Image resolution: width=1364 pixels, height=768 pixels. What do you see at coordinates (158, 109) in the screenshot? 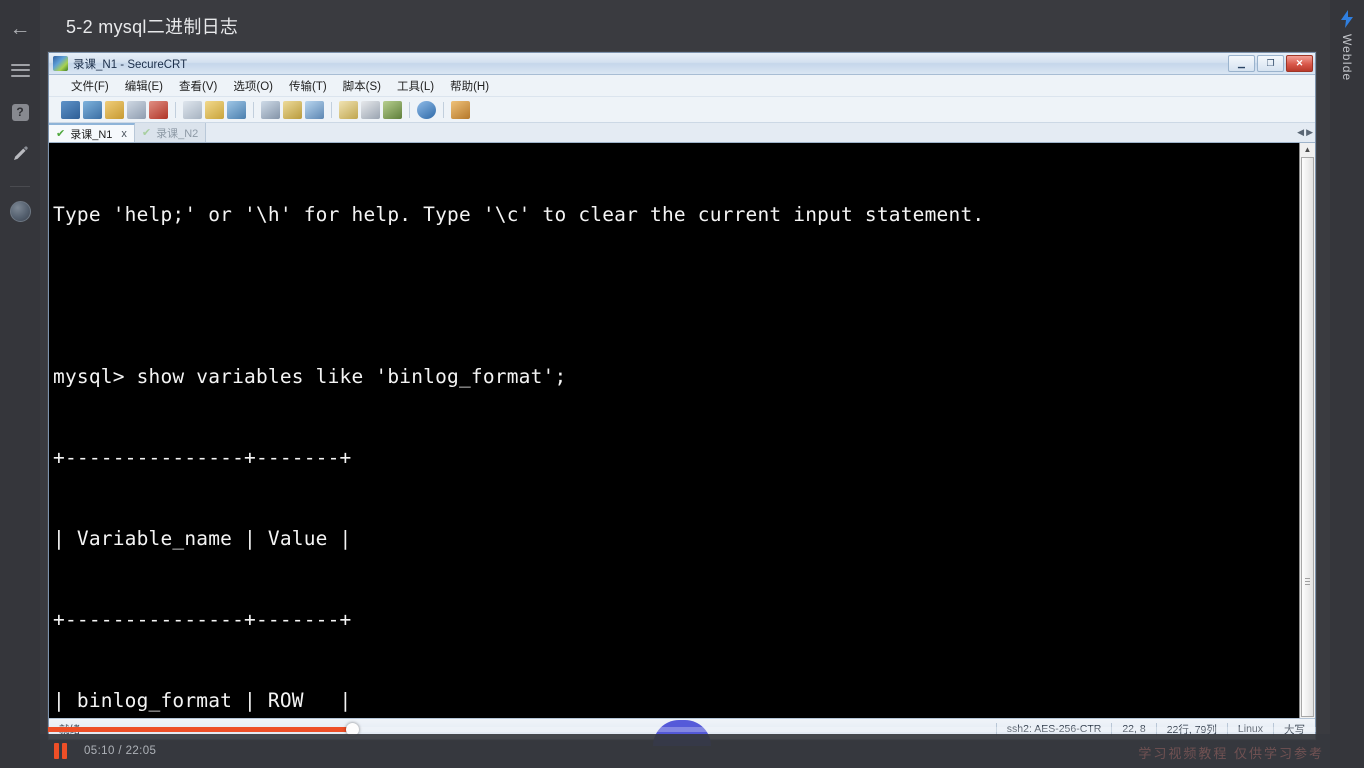
I see `disconnect-icon` at bounding box center [158, 109].